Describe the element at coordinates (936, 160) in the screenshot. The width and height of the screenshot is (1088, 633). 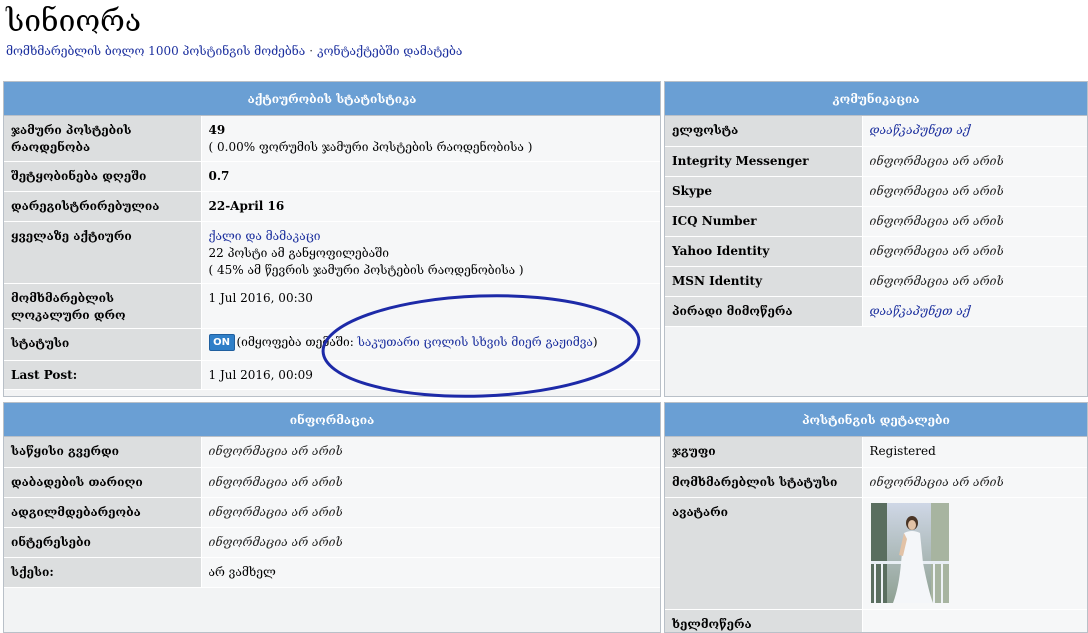
I see `integrity-value: ინფორმაცია არ არის` at that location.